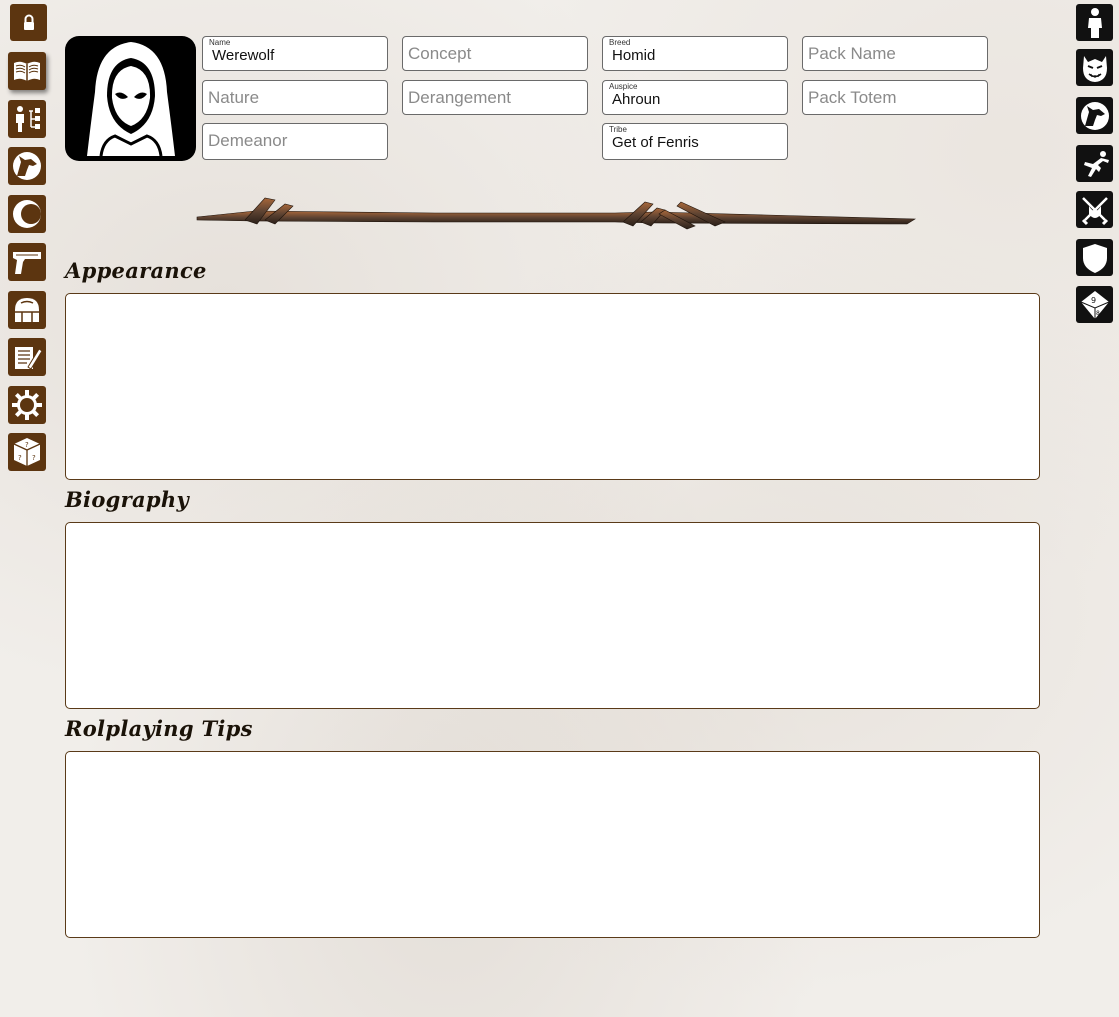 This screenshot has width=1119, height=1017. I want to click on nav-character-tree, so click(27, 119).